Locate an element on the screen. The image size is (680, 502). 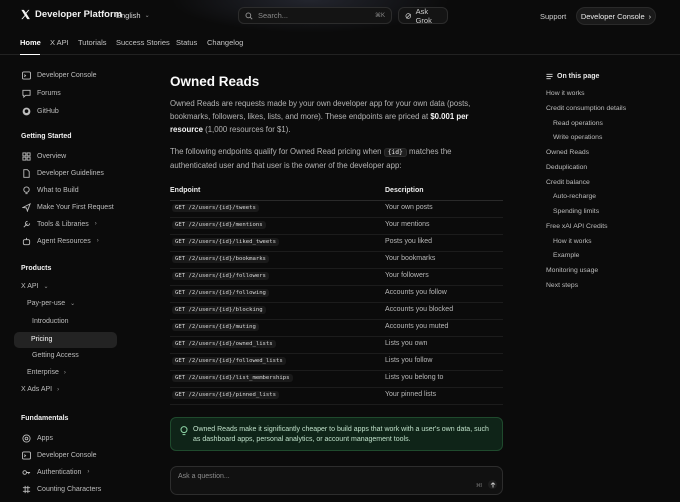
search-icon is located at coordinates (249, 16).